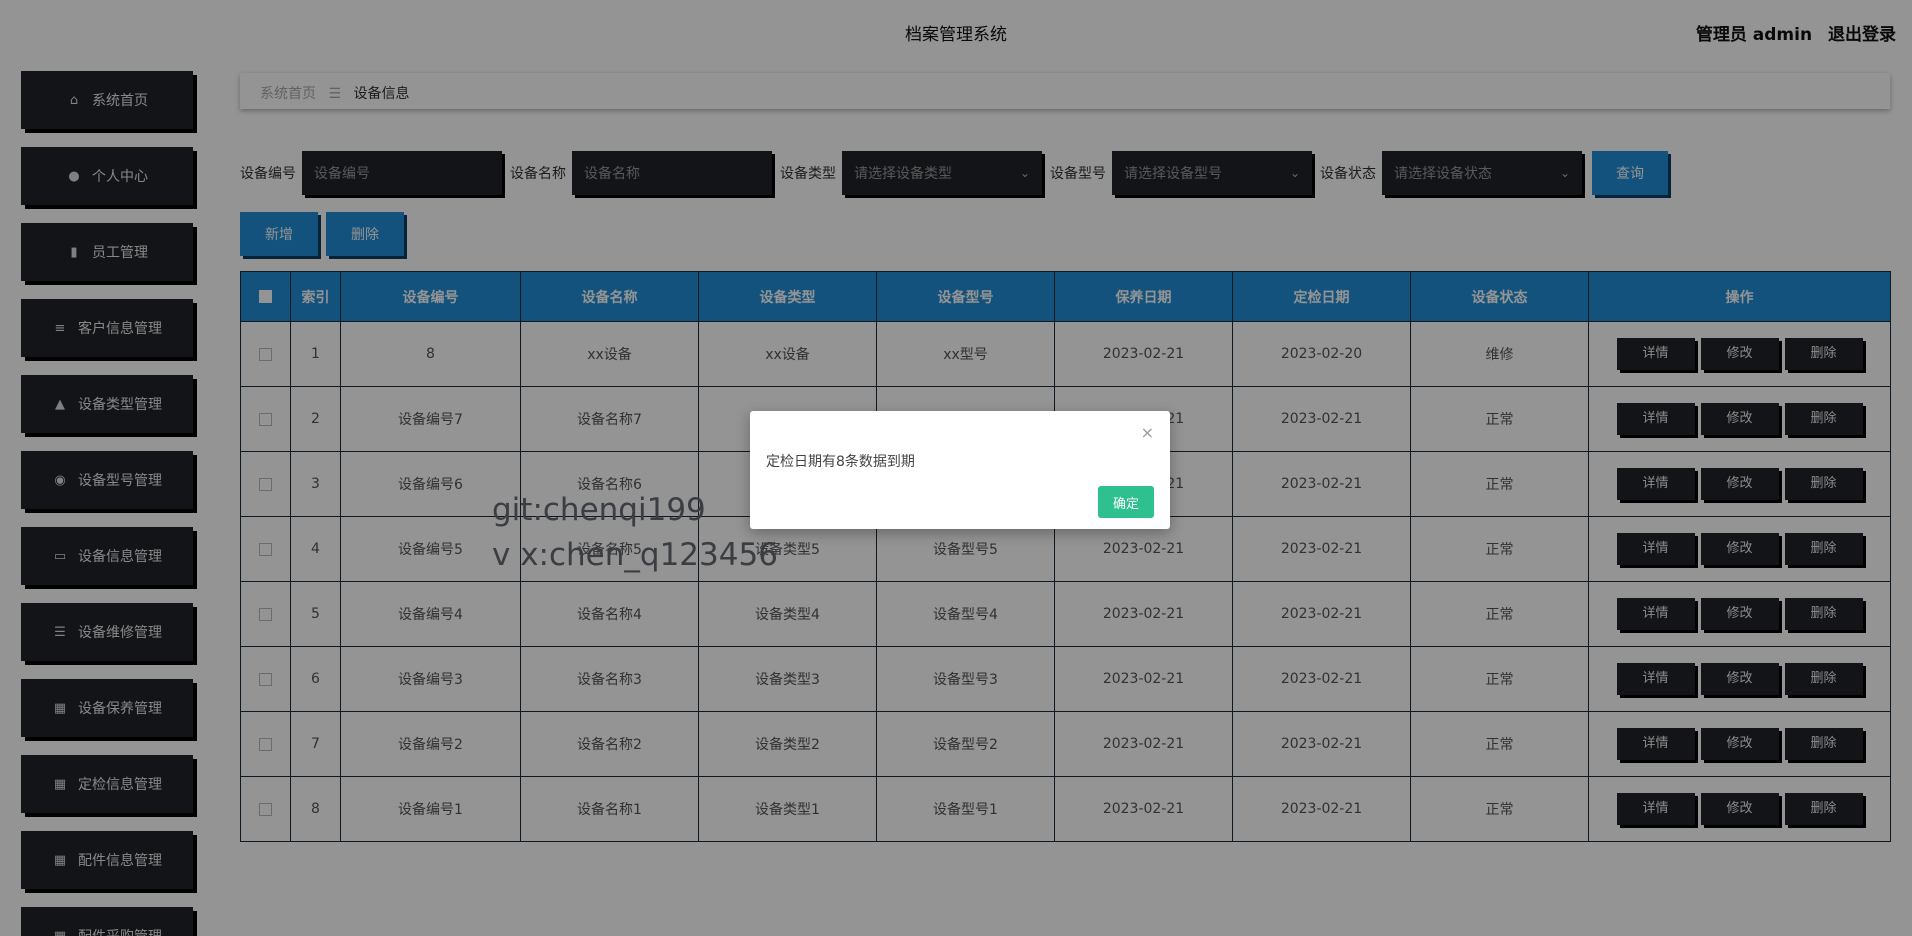  What do you see at coordinates (1147, 432) in the screenshot?
I see `close-icon: ×` at bounding box center [1147, 432].